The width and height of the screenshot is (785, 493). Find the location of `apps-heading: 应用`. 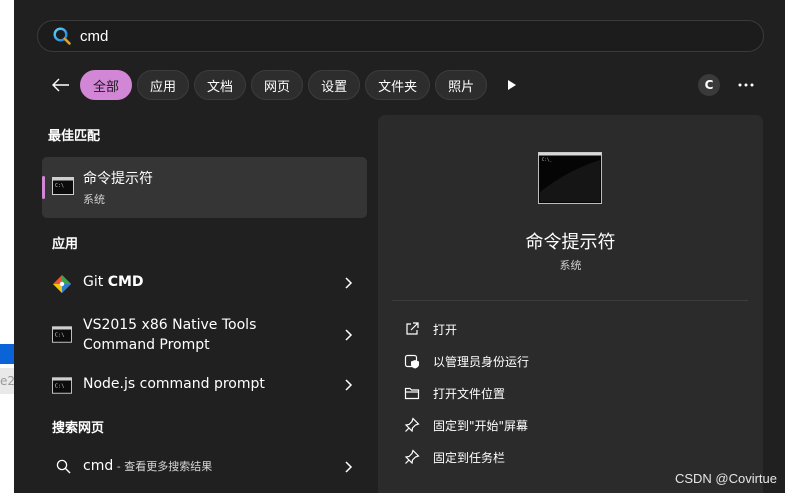

apps-heading: 应用 is located at coordinates (65, 244).